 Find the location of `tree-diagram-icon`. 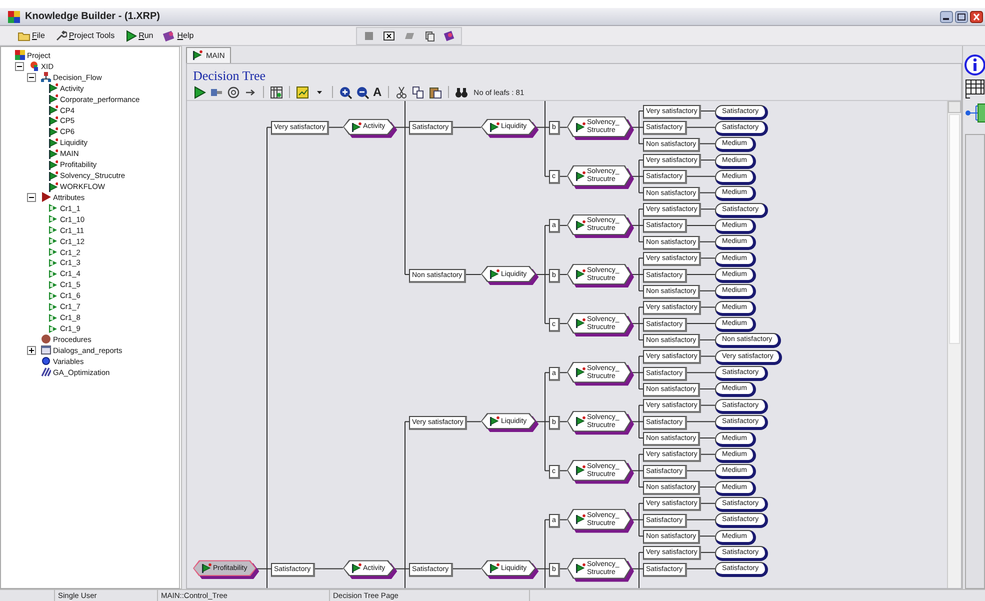

tree-diagram-icon is located at coordinates (974, 113).